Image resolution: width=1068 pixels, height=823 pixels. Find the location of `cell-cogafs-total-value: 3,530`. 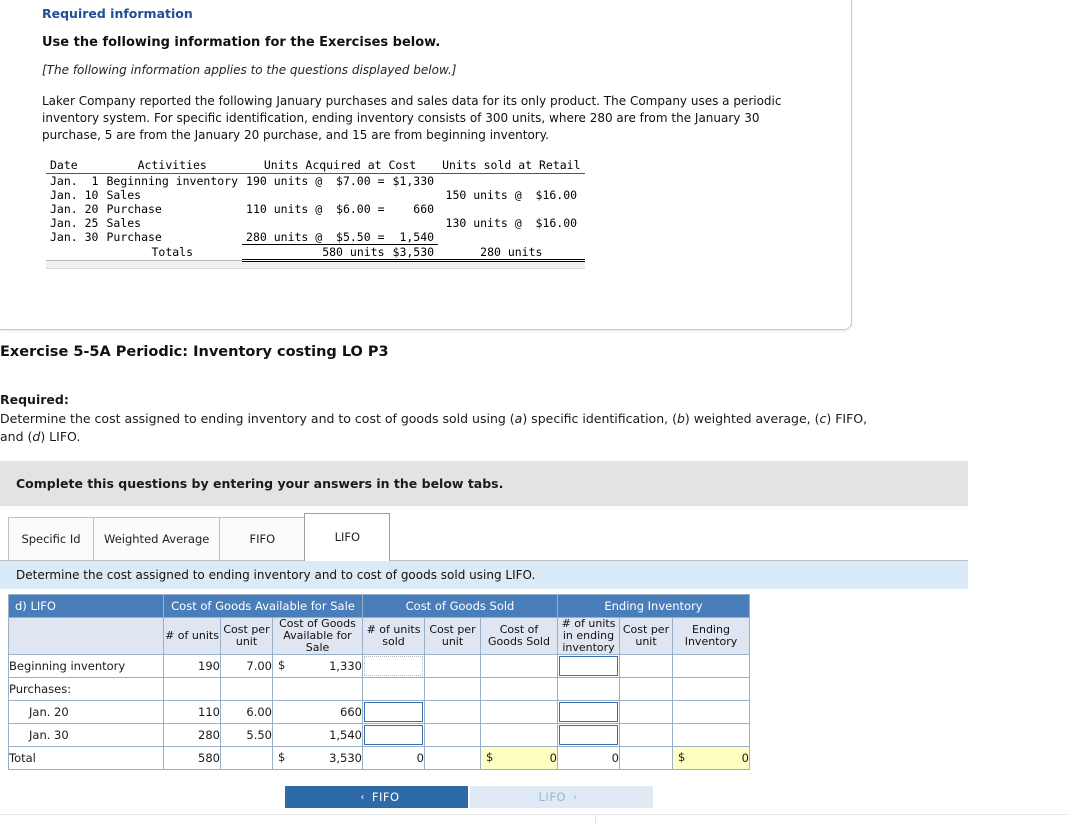

cell-cogafs-total-value: 3,530 is located at coordinates (345, 758).